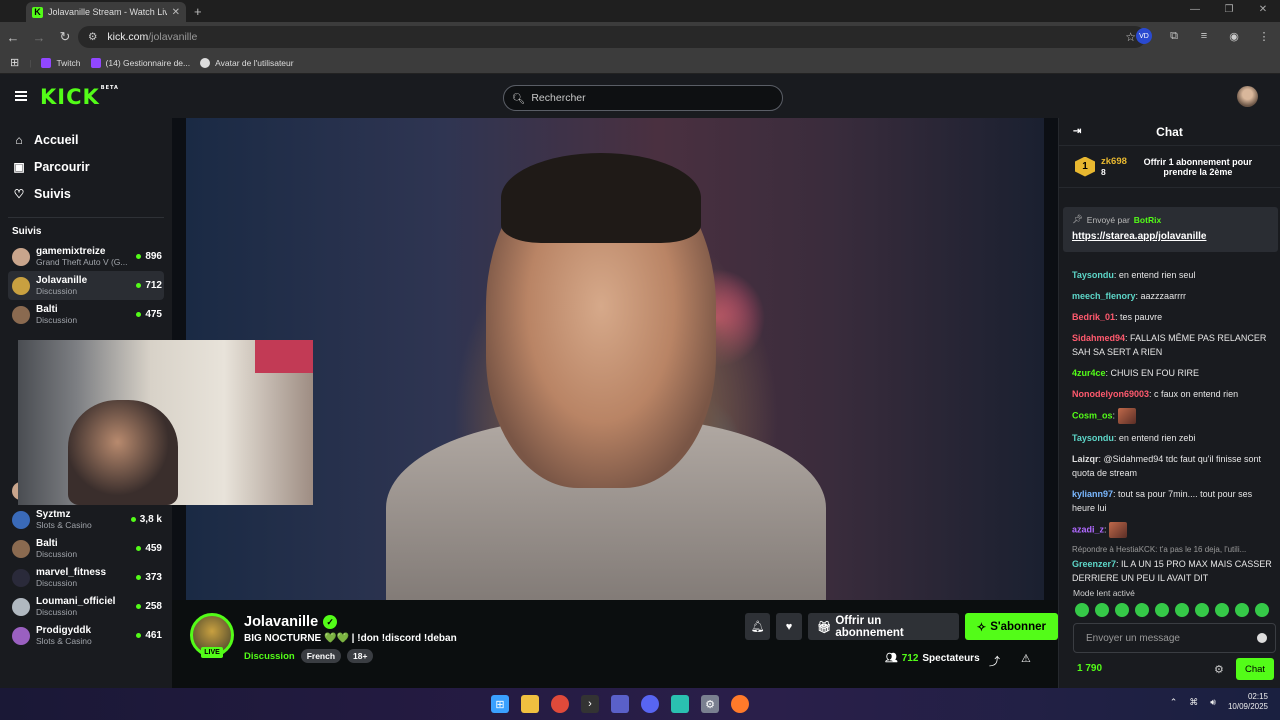 The image size is (1280, 720). Describe the element at coordinates (321, 656) in the screenshot. I see `tag-language: French` at that location.